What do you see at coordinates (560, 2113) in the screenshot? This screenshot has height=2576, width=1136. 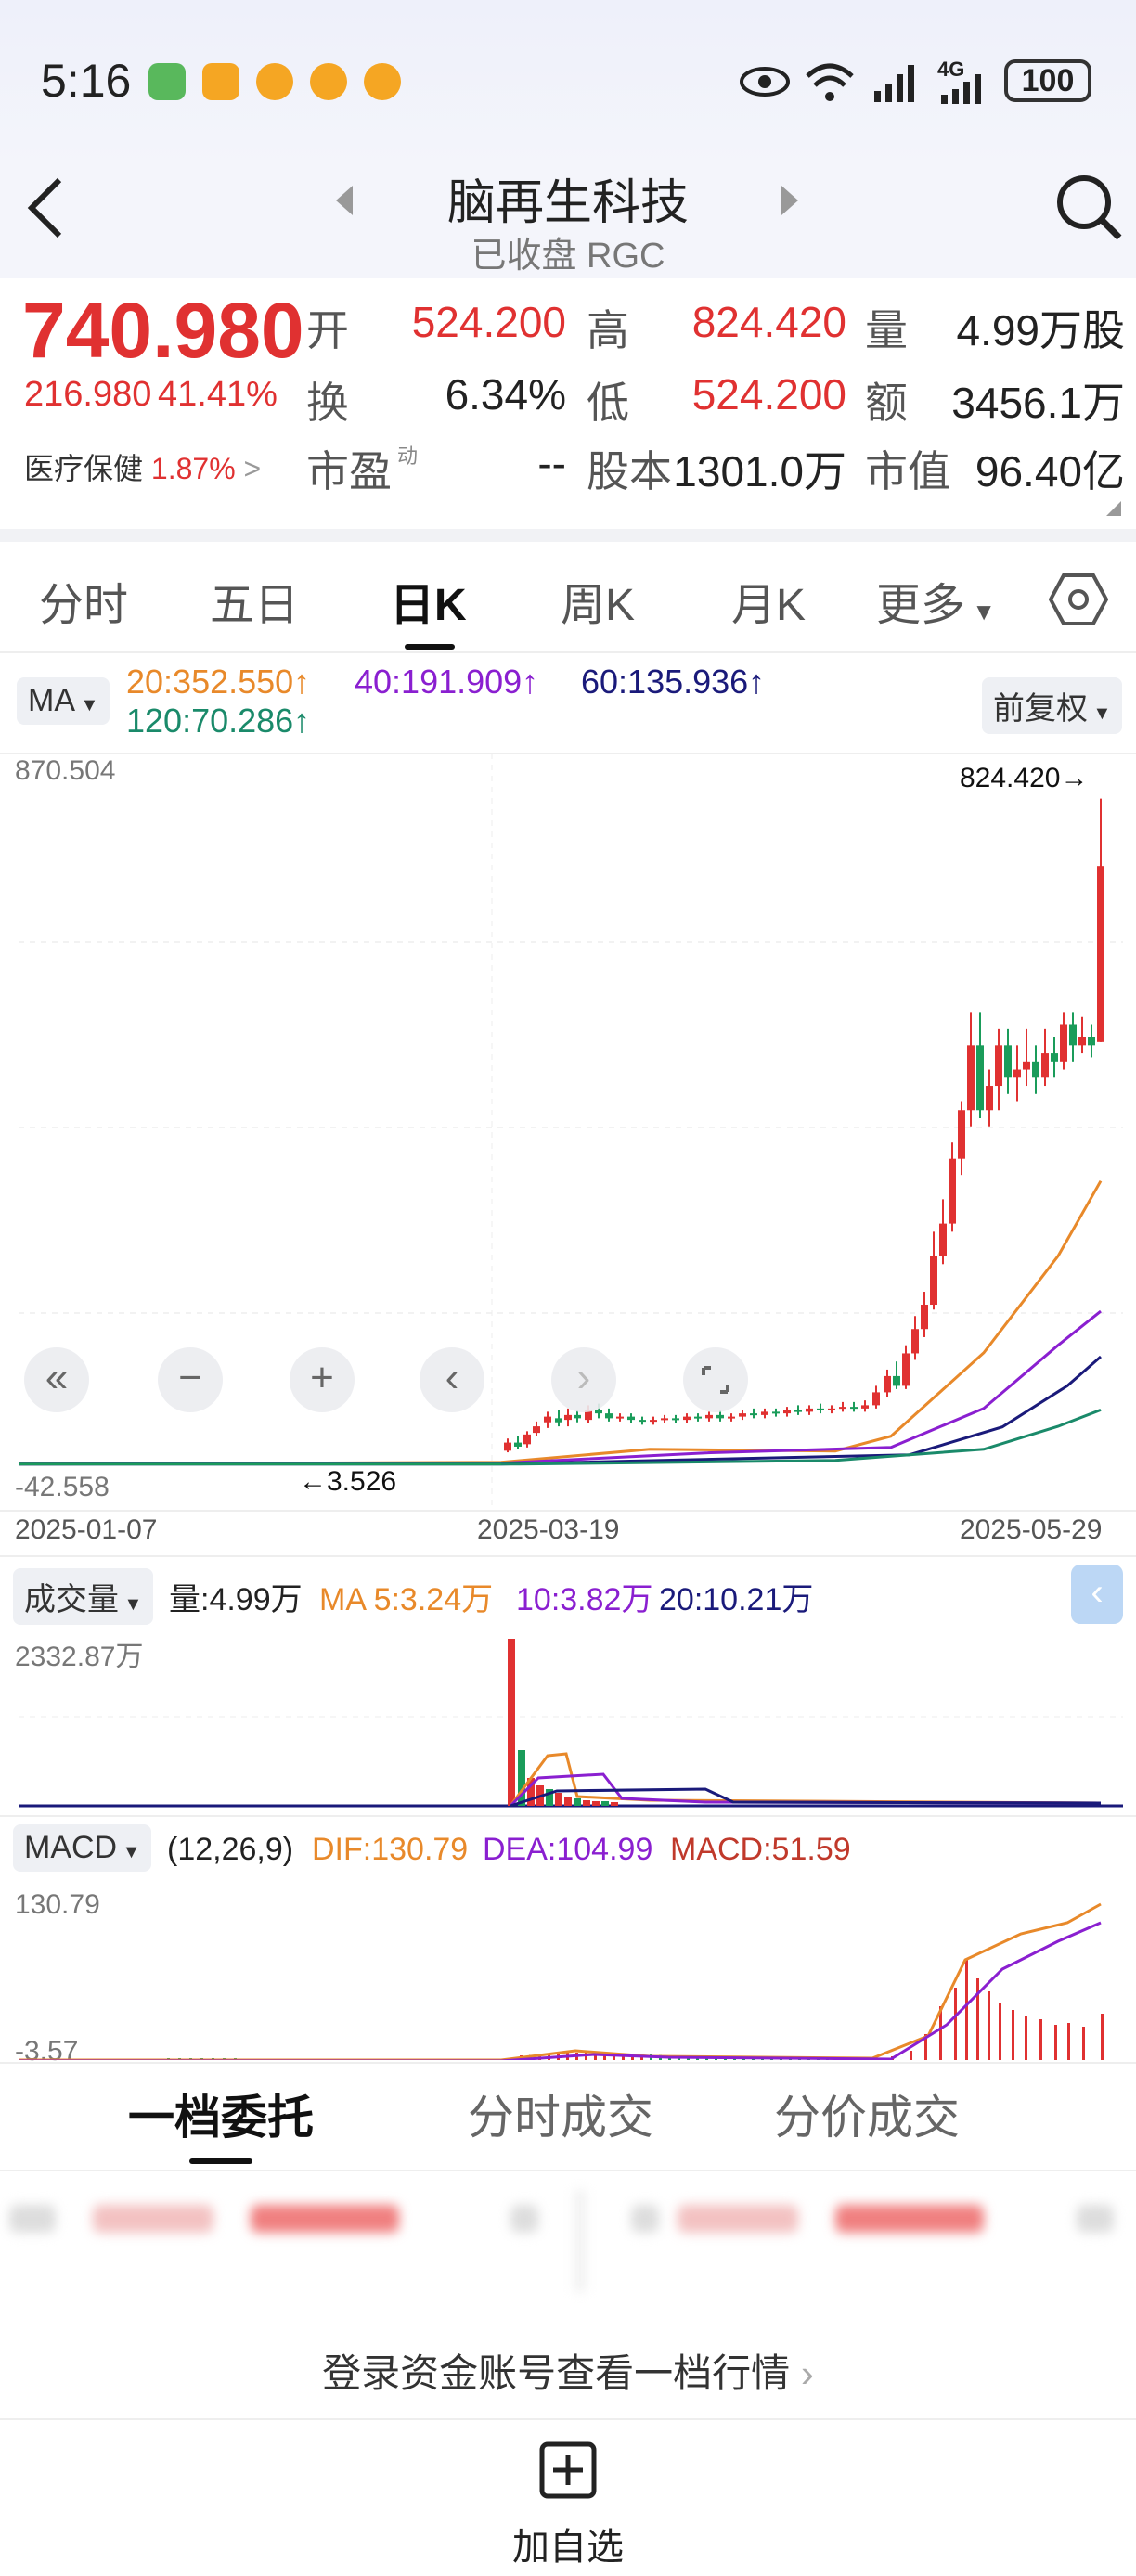 I see `tab-tick-trades: 分时成交` at bounding box center [560, 2113].